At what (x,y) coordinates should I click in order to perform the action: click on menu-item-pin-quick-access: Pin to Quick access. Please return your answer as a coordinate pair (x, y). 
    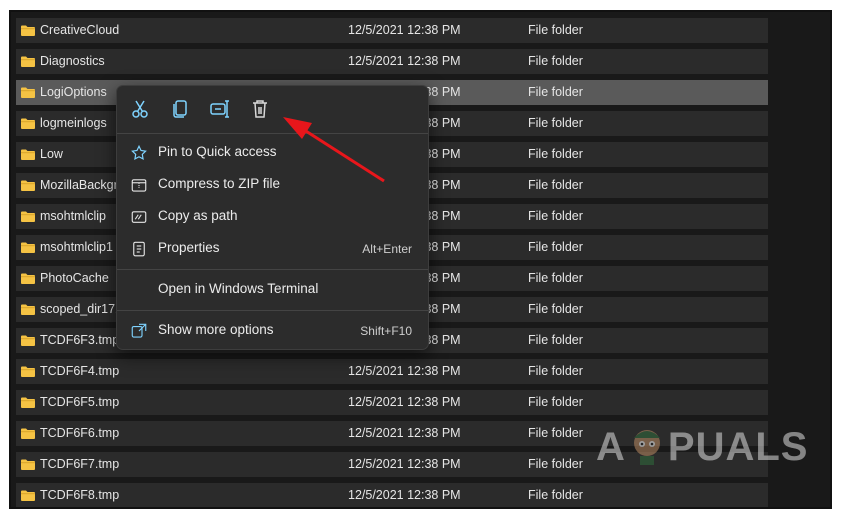
    Looking at the image, I should click on (272, 153).